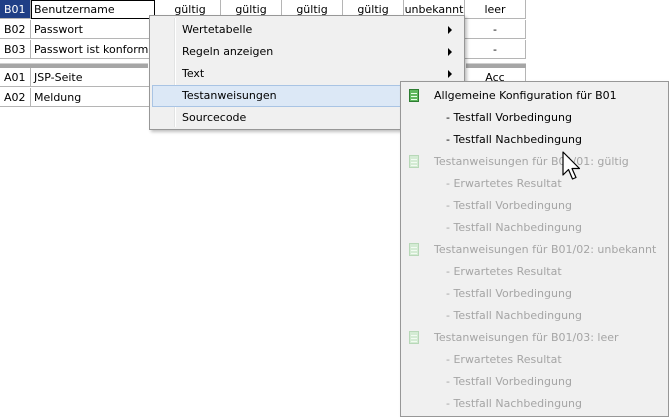 This screenshot has width=669, height=417. Describe the element at coordinates (93, 77) in the screenshot. I see `row-name-cell: JSP-Seite` at that location.